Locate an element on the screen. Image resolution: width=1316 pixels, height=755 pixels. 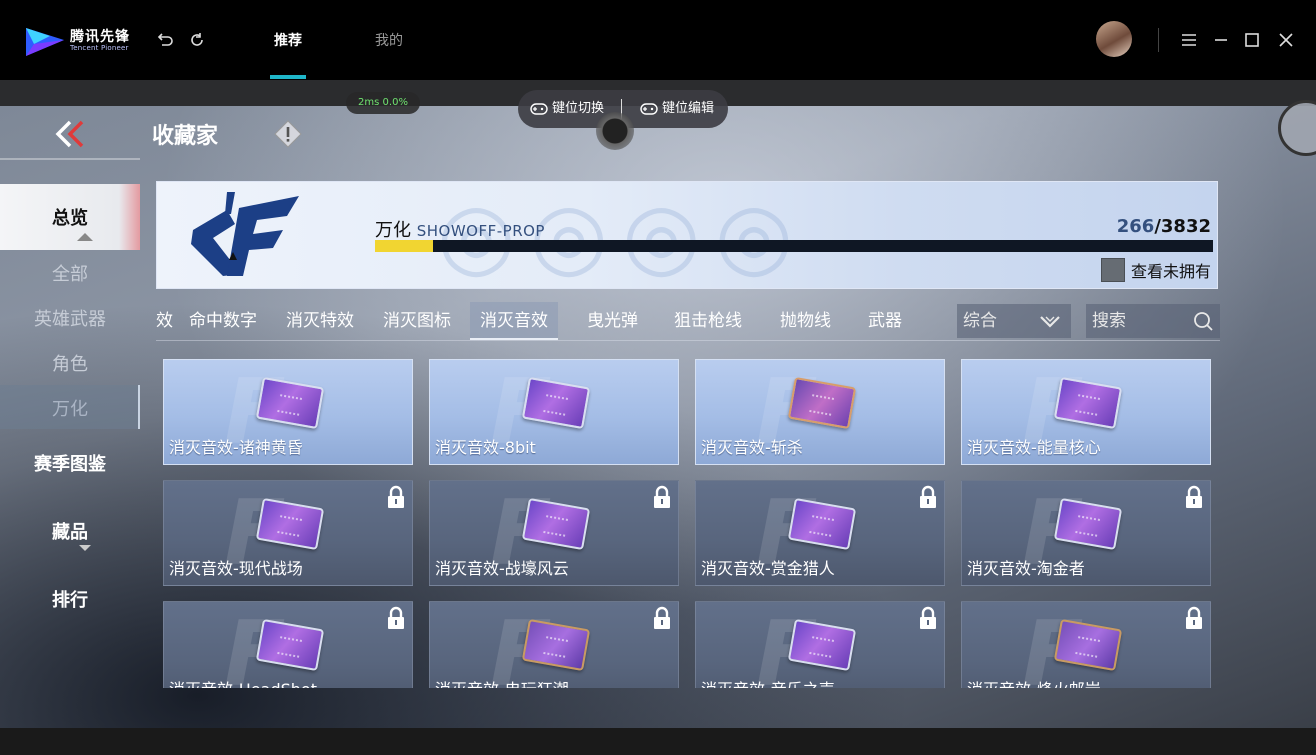
active-tab-indicator is located at coordinates (288, 77).